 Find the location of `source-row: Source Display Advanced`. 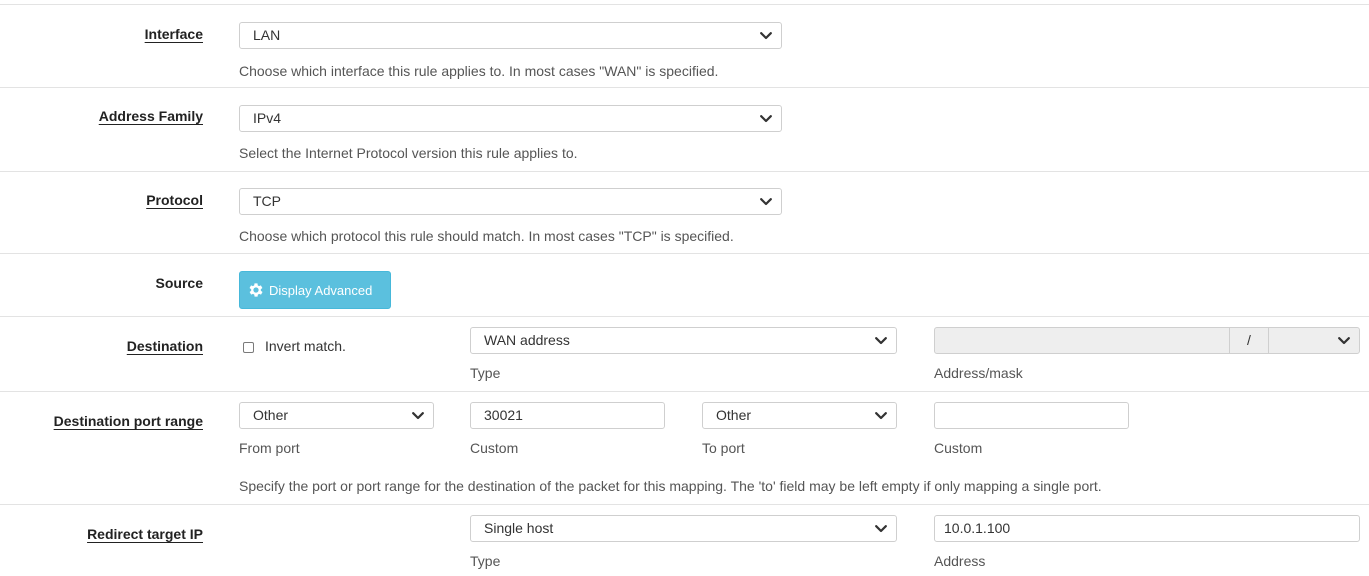

source-row: Source Display Advanced is located at coordinates (684, 284).